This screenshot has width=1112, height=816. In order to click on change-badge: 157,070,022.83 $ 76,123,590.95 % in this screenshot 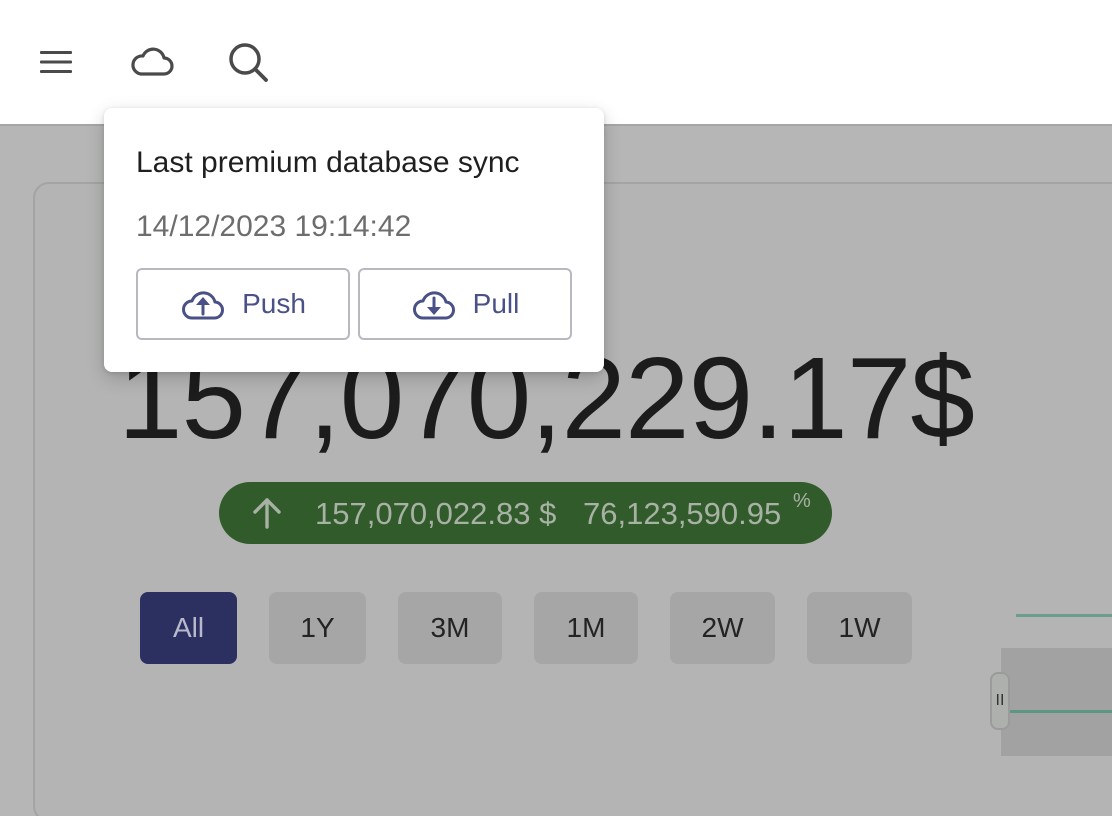, I will do `click(525, 513)`.